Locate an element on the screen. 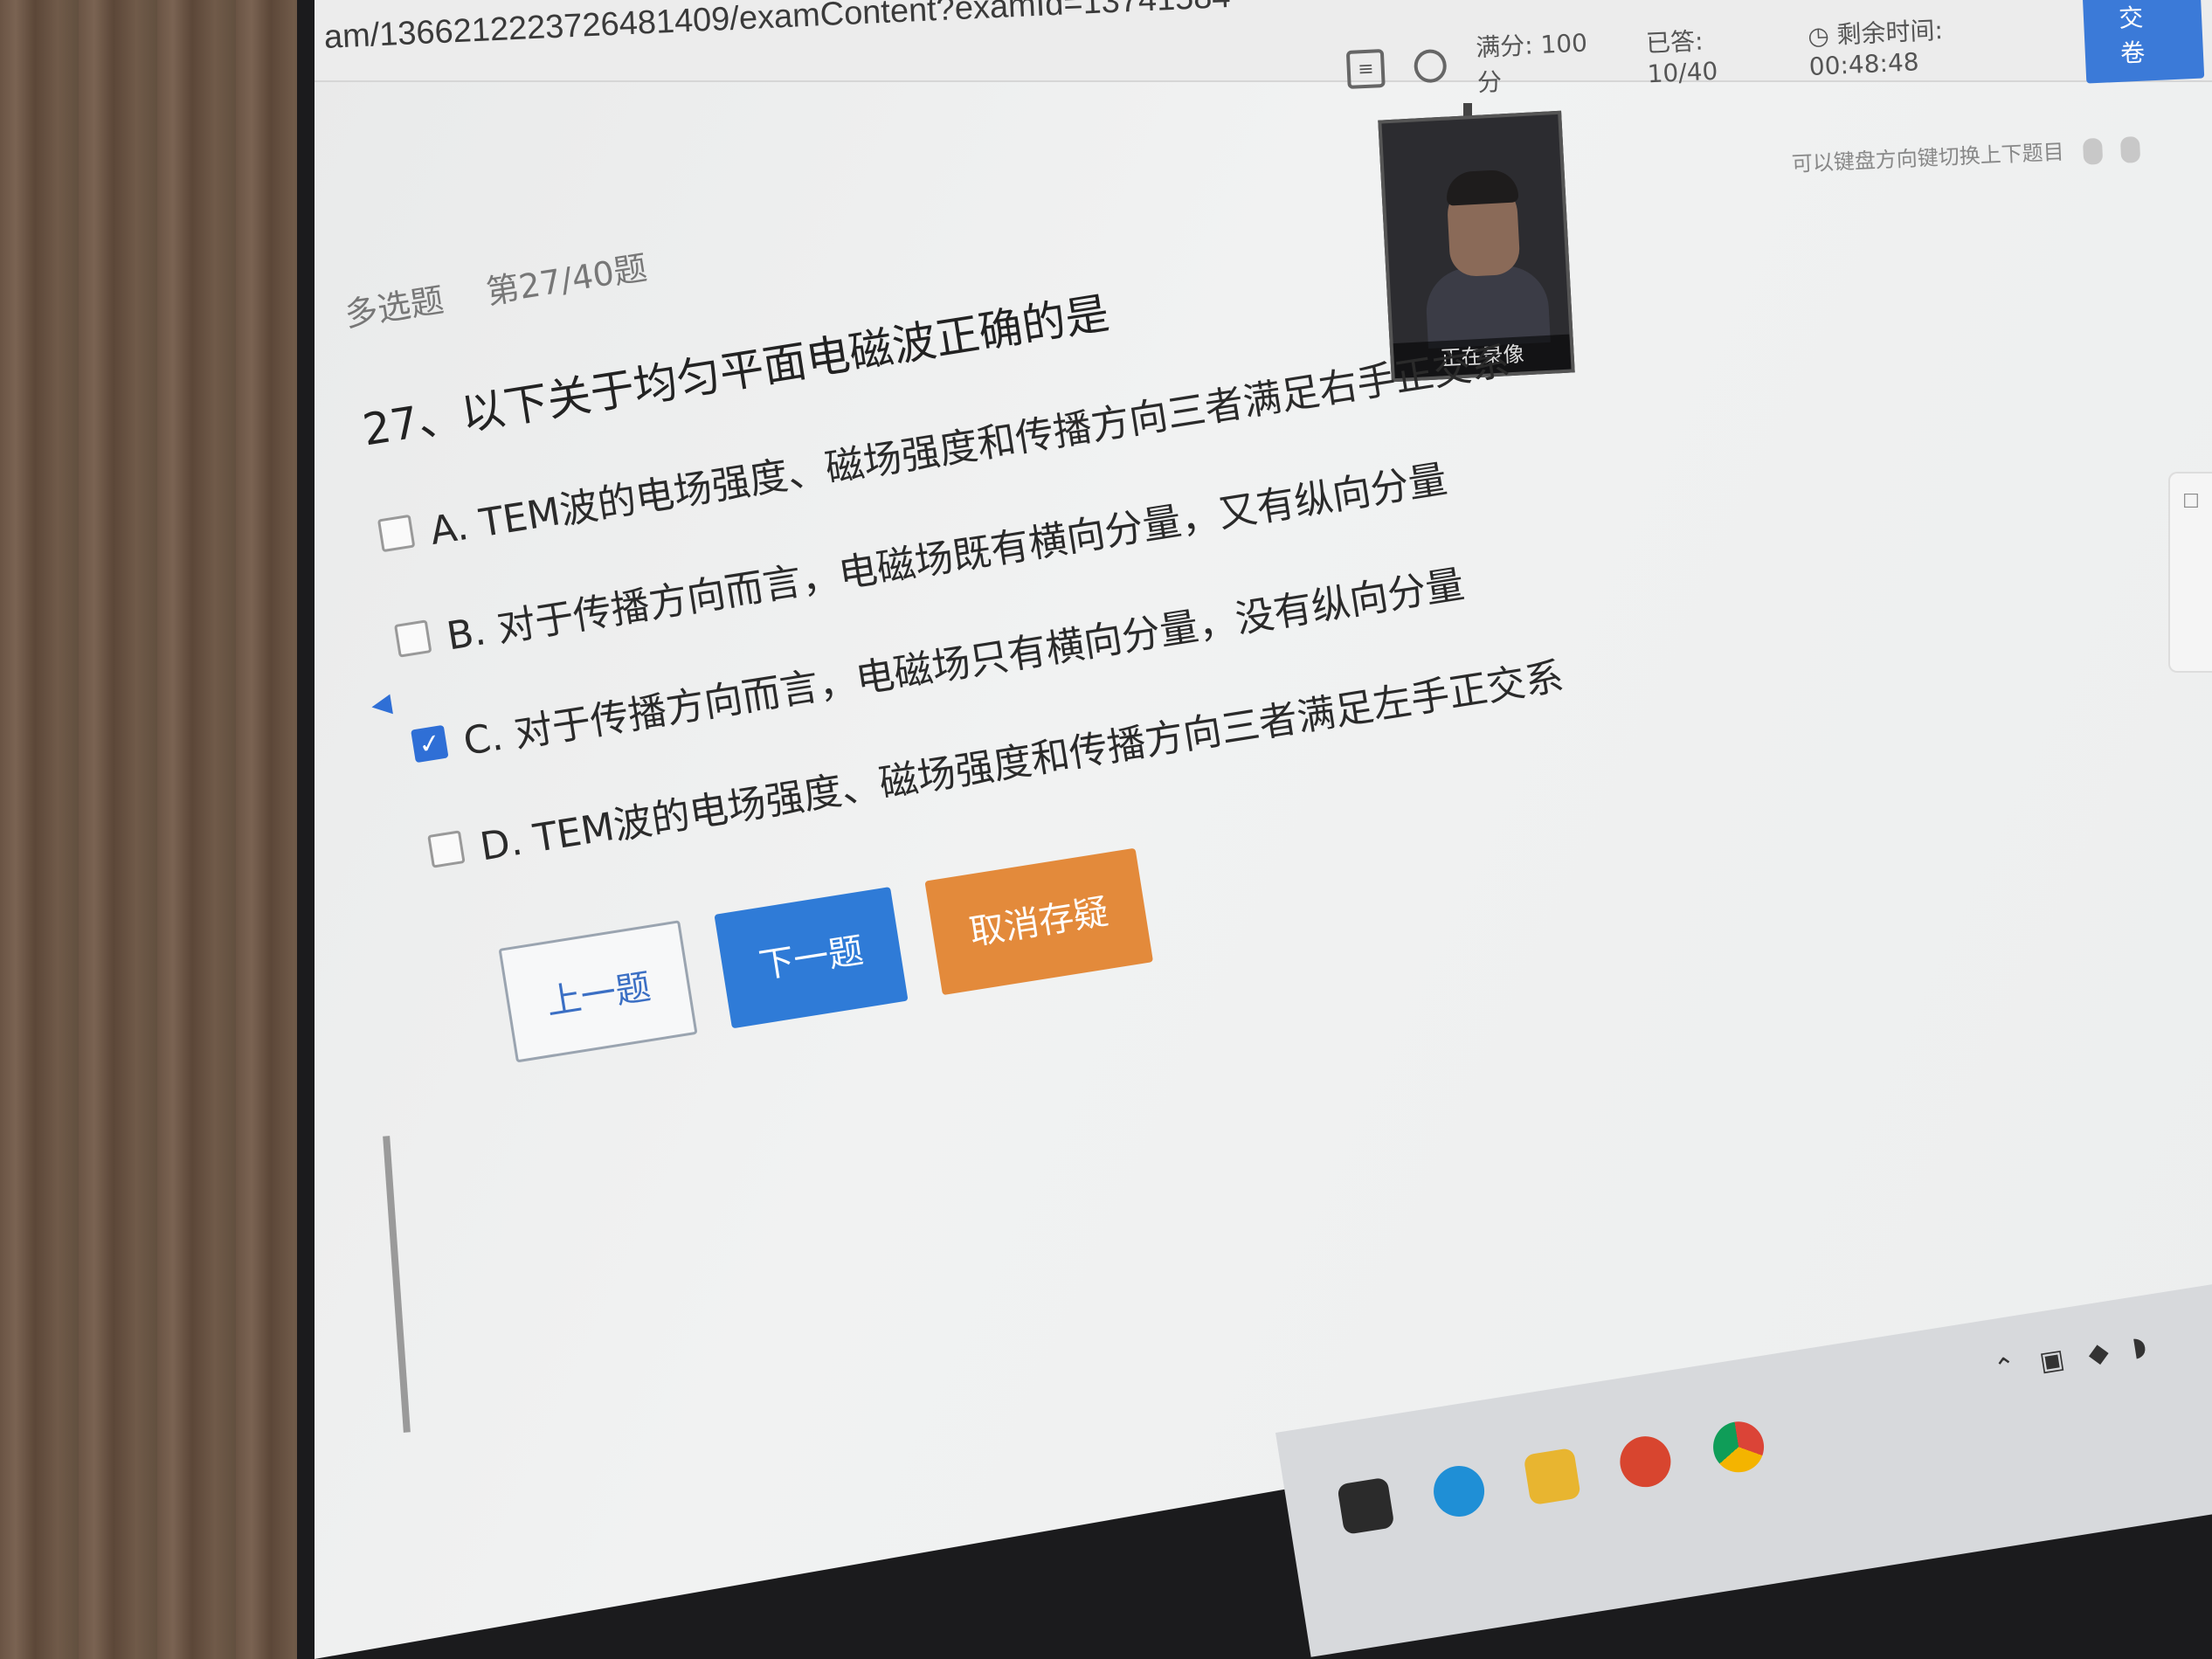  wifi-icon: ◆ is located at coordinates (2098, 1353).